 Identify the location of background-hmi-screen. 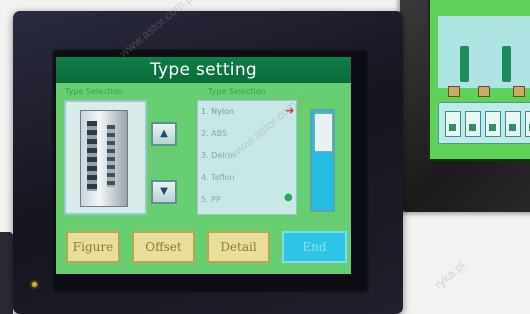
(479, 80).